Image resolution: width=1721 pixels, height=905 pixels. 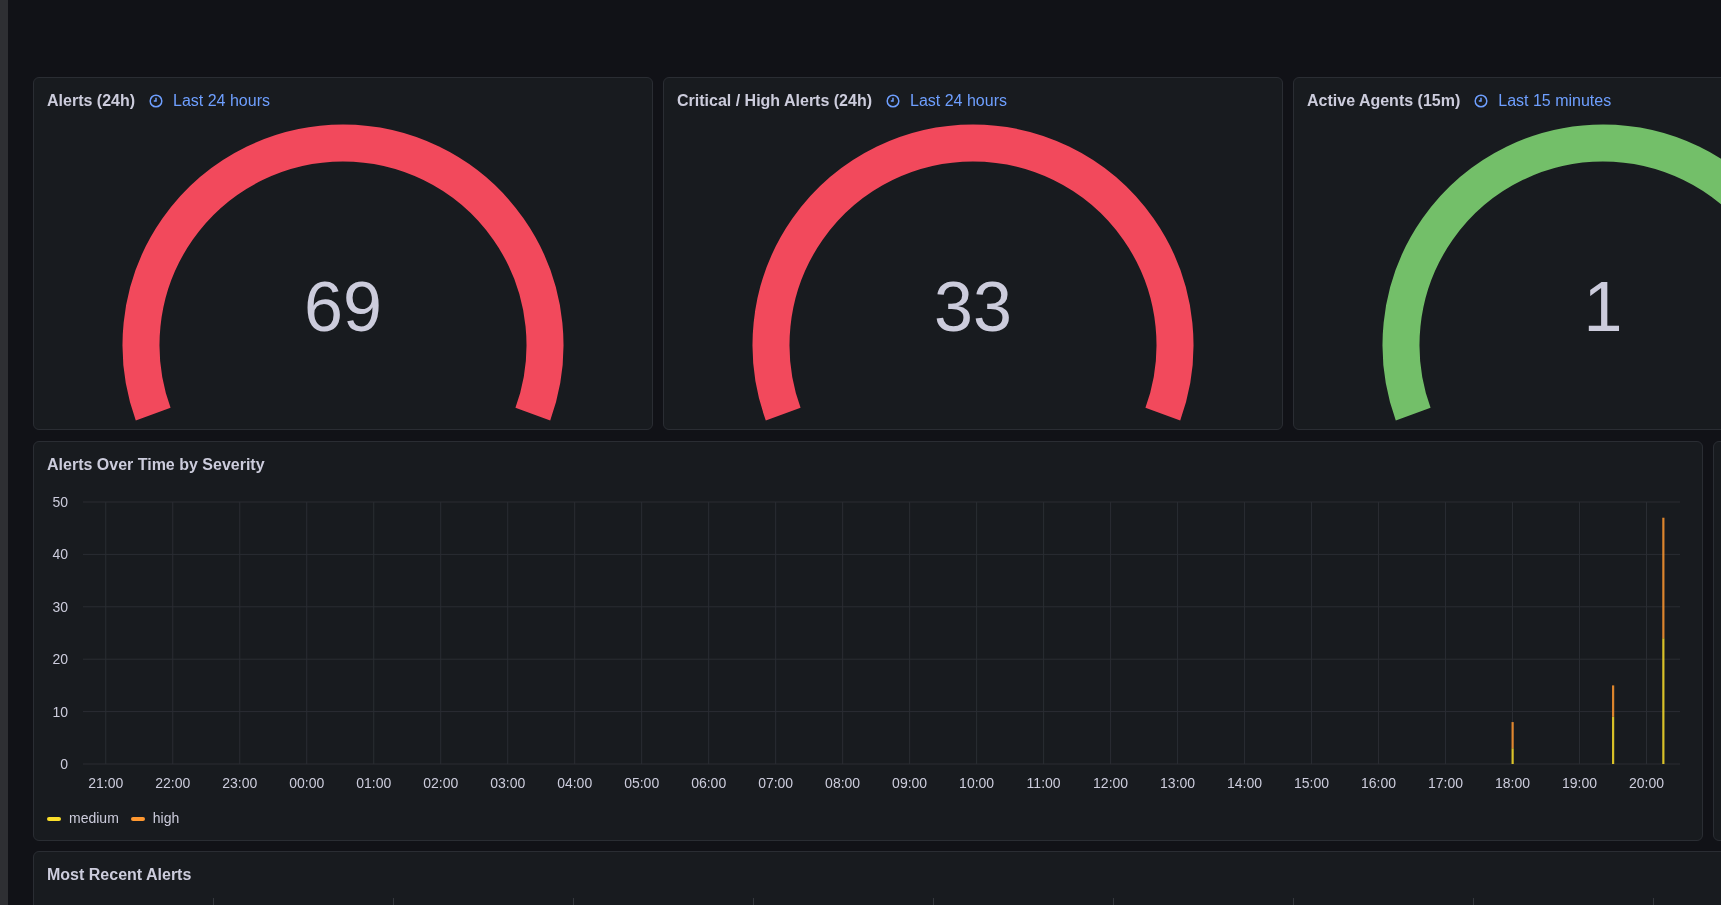 What do you see at coordinates (1543, 101) in the screenshot?
I see `time-range-link: Last 15 minutes` at bounding box center [1543, 101].